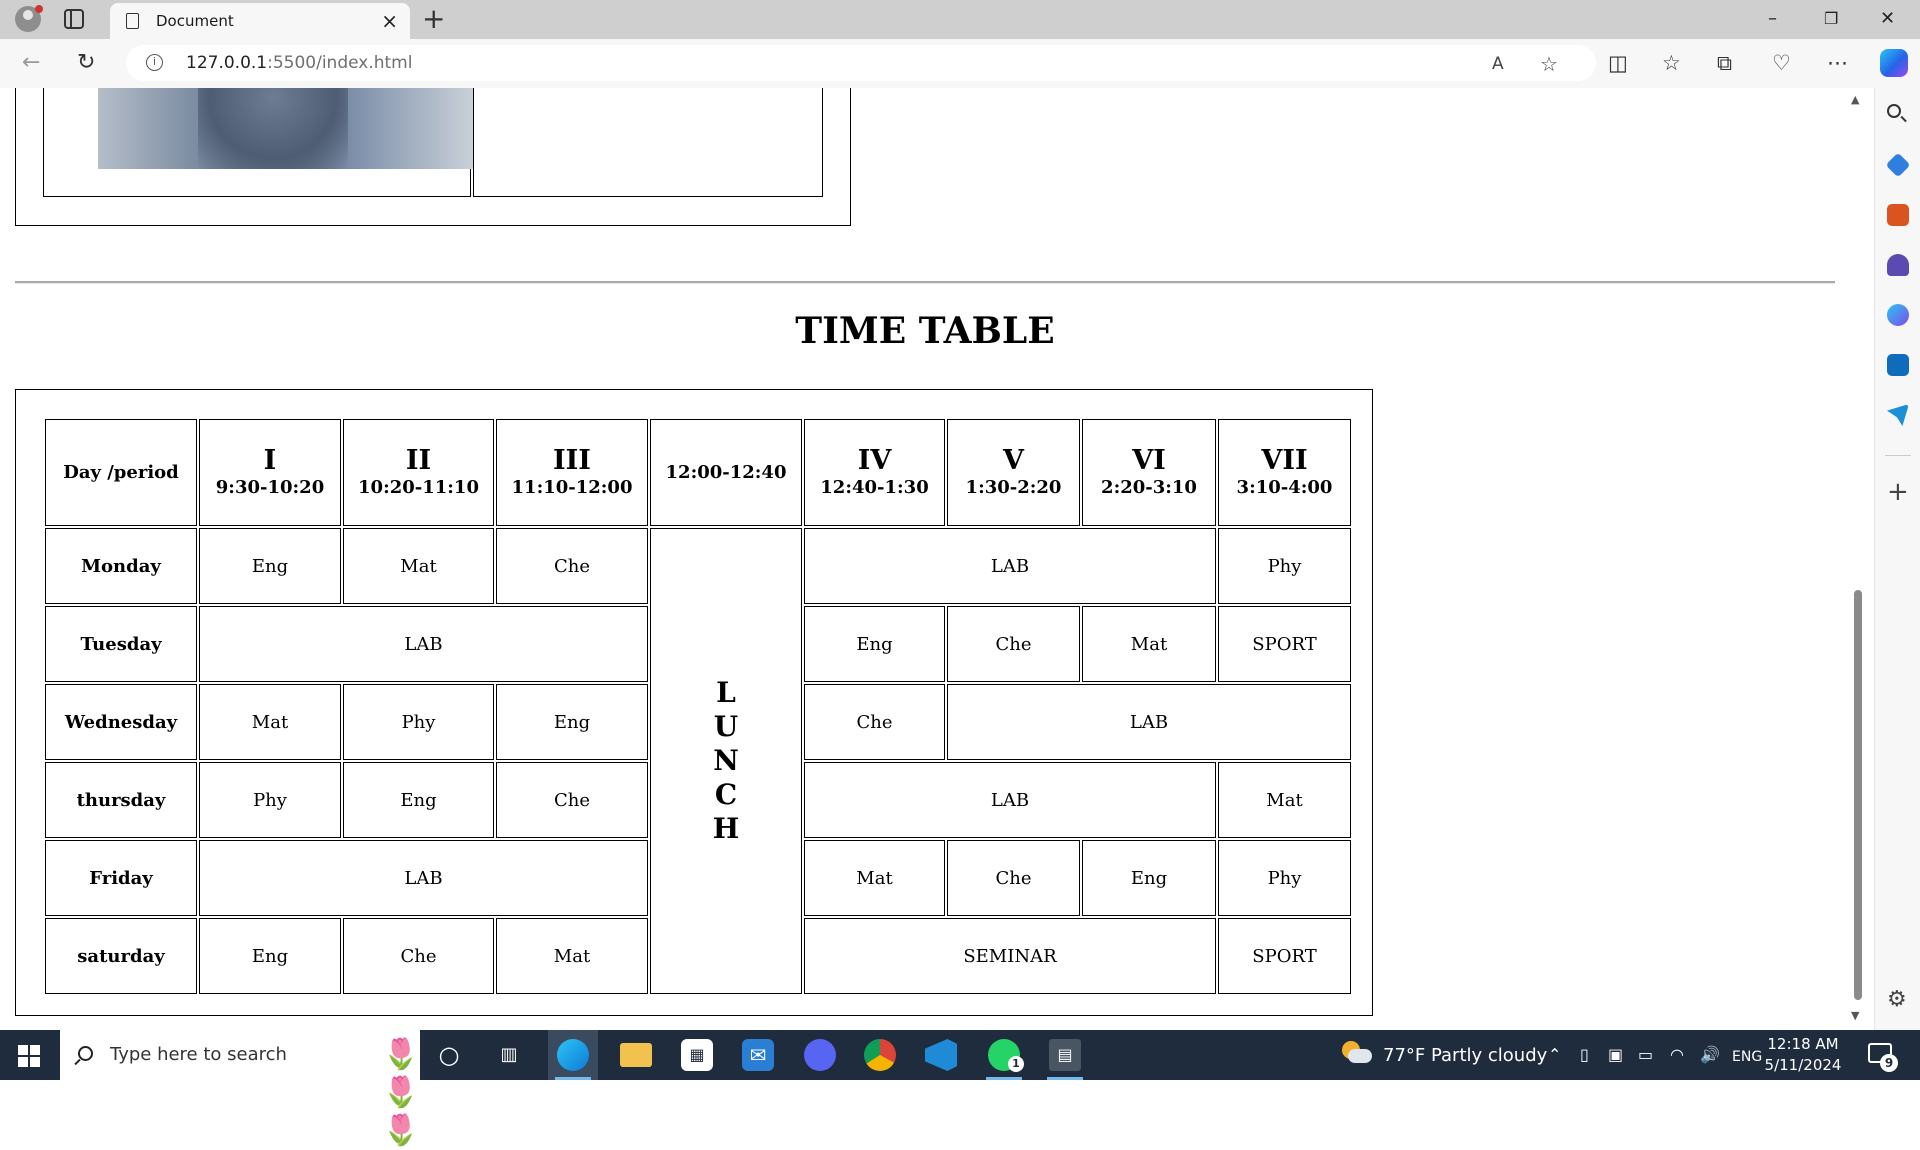 The width and height of the screenshot is (1920, 1150). I want to click on url-text: 127.0.0.1:5500/index.html, so click(299, 63).